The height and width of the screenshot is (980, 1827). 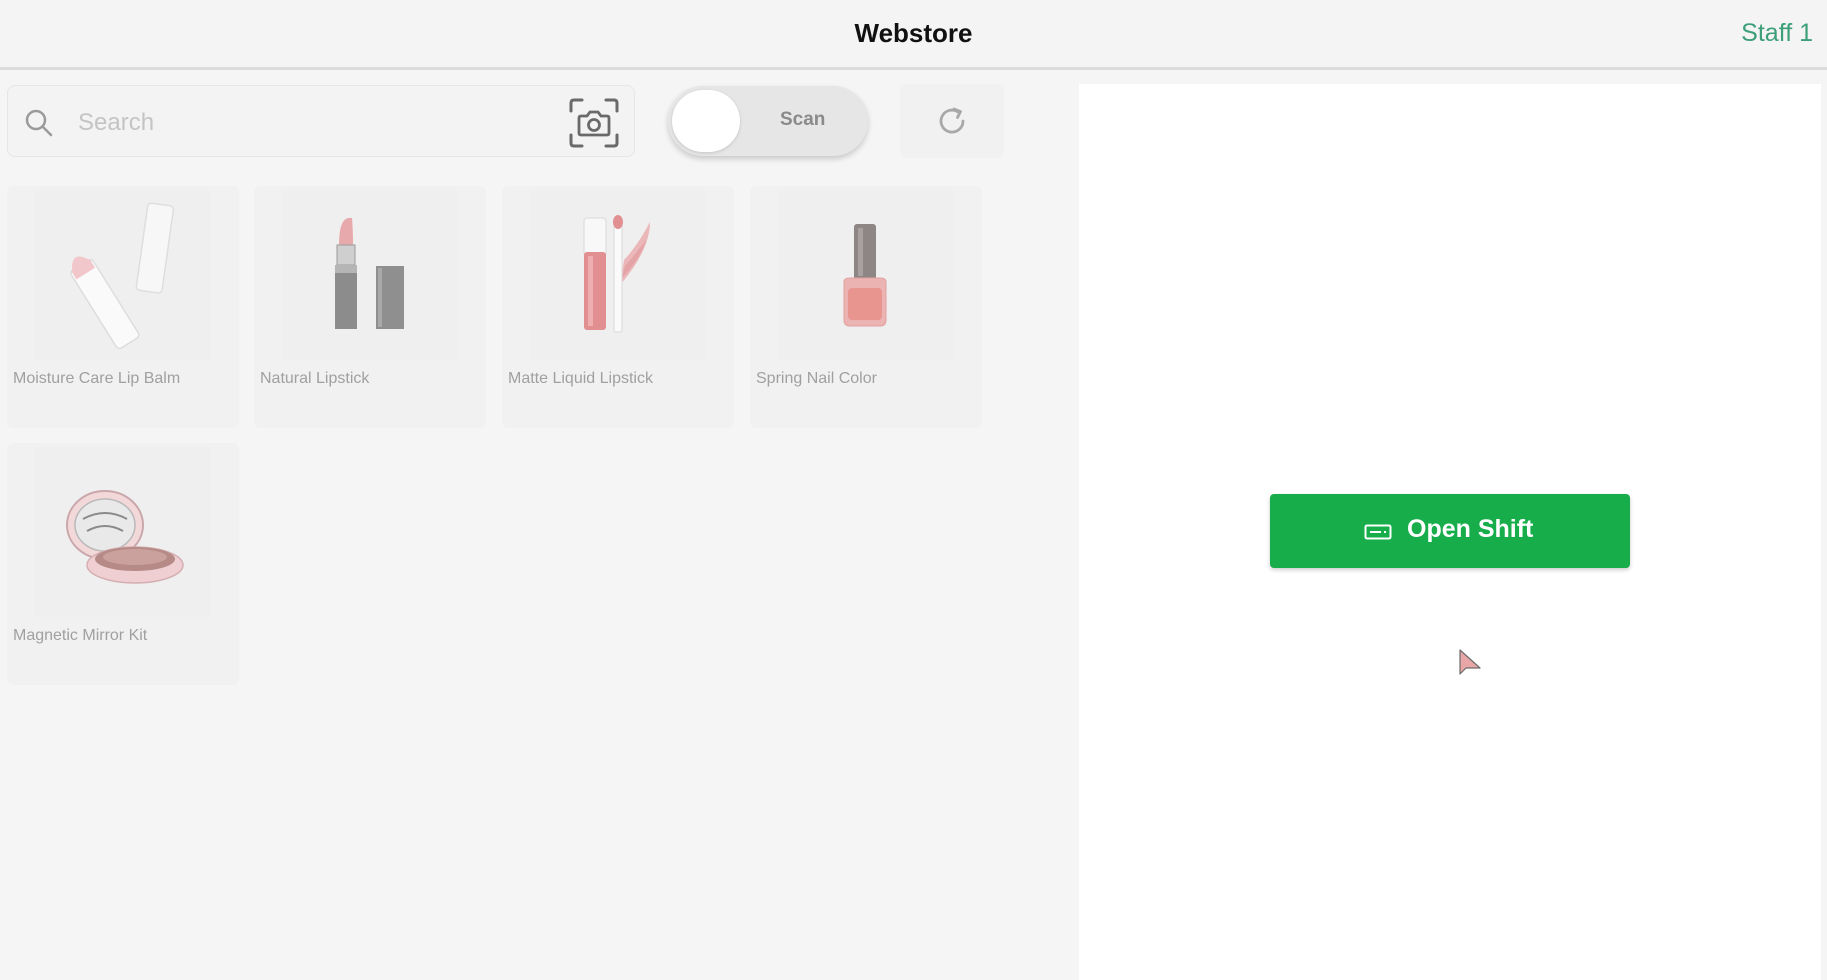 I want to click on scan-toggle: Scan, so click(x=768, y=121).